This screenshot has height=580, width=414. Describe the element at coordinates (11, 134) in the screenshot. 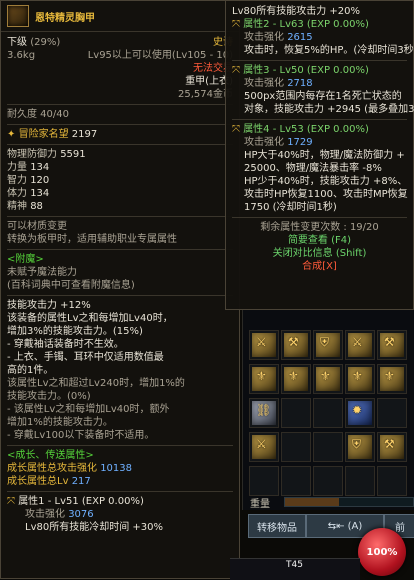

I see `reputation-icon: ✦` at that location.